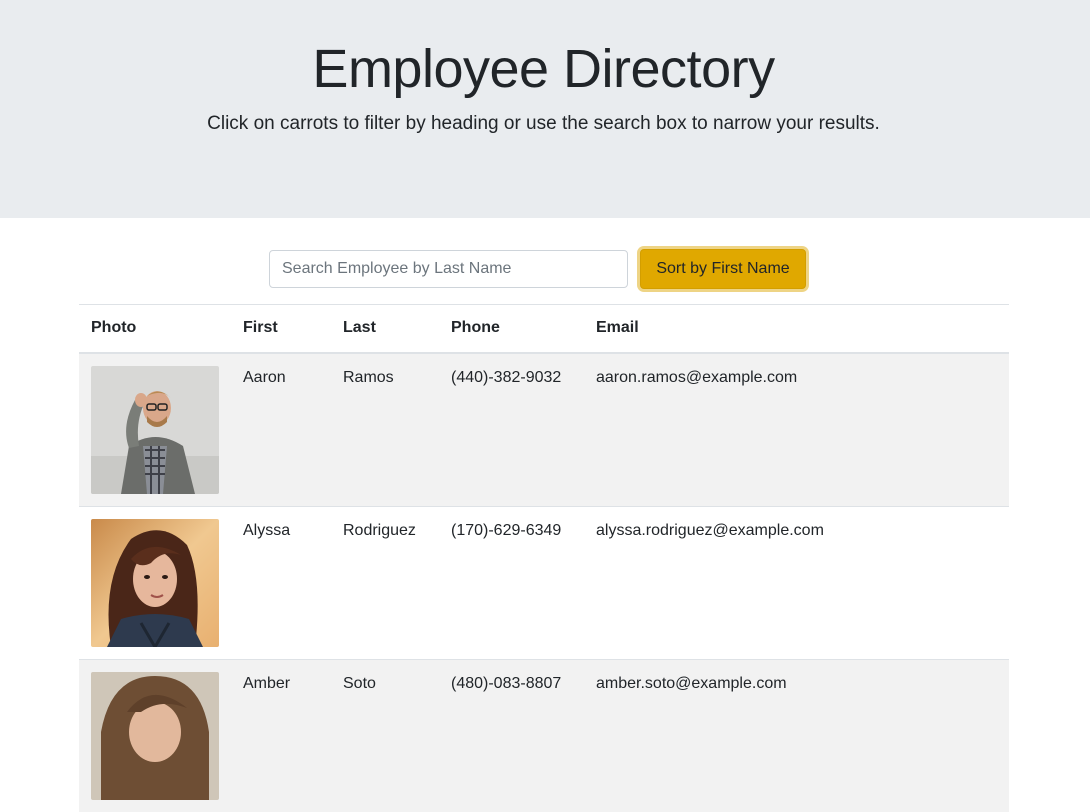 The image size is (1090, 812). I want to click on search-controls: Sort by First Name, so click(545, 270).